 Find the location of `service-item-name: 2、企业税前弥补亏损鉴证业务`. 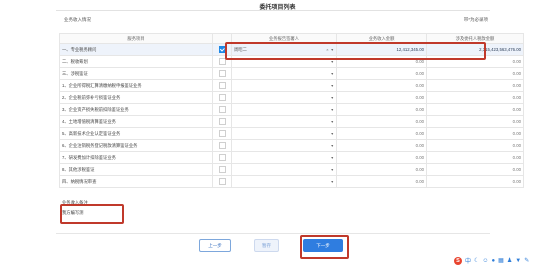

service-item-name: 2、企业税前弥补亏损鉴证业务 is located at coordinates (136, 97).